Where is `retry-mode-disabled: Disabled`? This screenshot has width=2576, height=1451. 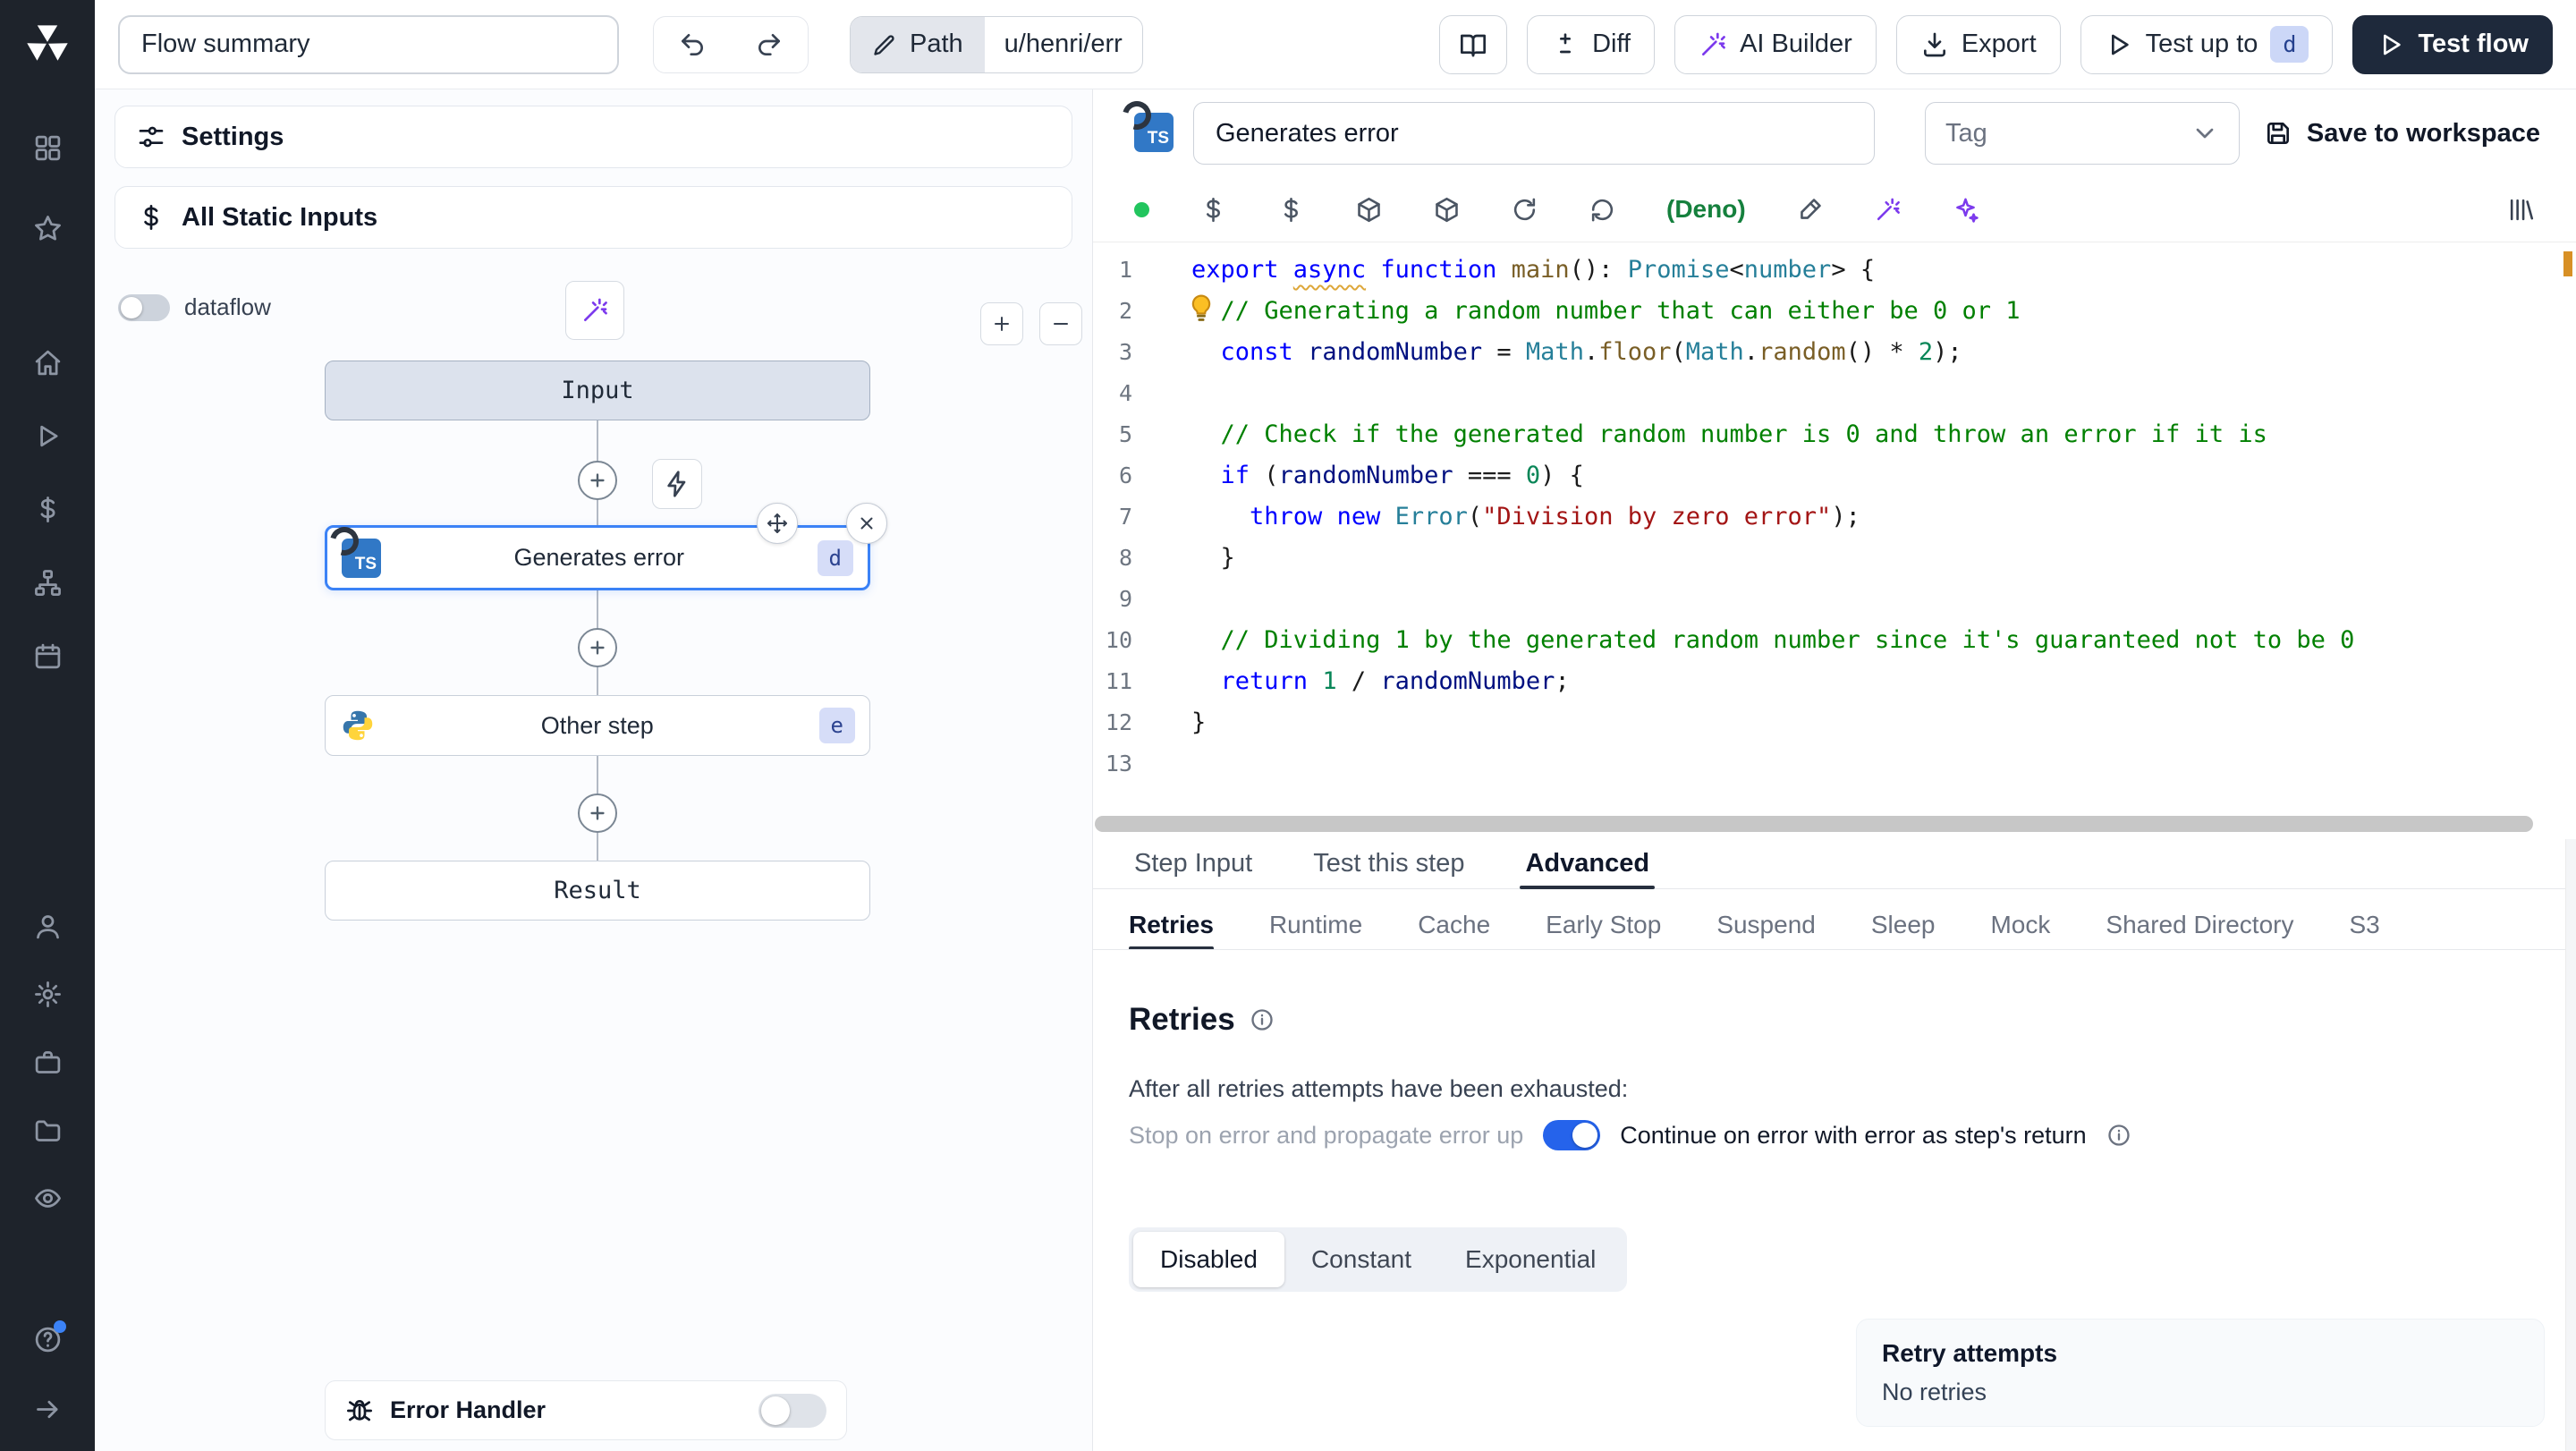 retry-mode-disabled: Disabled is located at coordinates (1208, 1259).